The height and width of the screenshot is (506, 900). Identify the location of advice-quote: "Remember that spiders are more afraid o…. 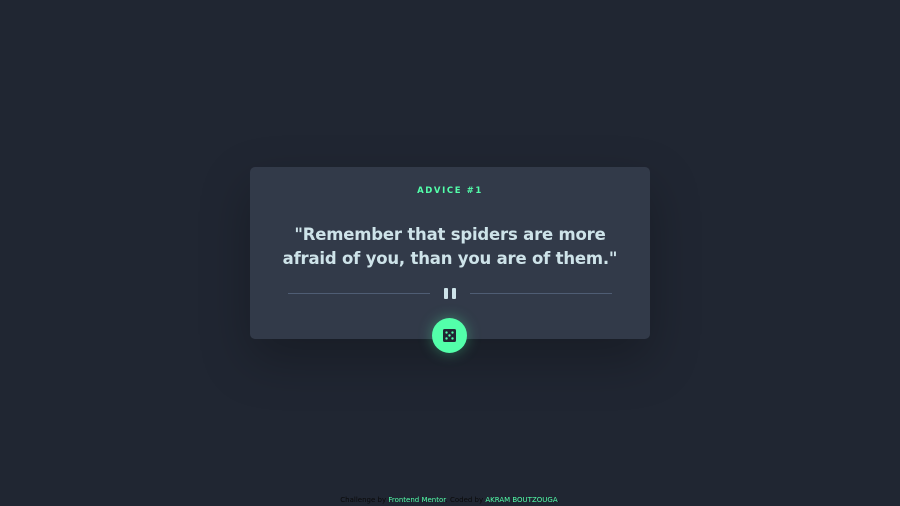
(450, 246).